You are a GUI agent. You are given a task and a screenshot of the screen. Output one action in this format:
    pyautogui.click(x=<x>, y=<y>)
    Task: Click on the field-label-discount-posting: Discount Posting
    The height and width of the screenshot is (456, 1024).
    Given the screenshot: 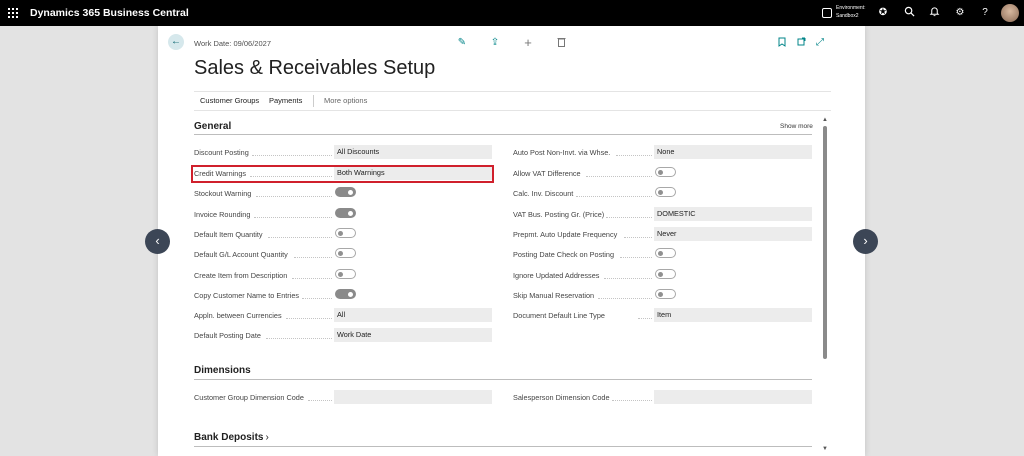 What is the action you would take?
    pyautogui.click(x=221, y=152)
    